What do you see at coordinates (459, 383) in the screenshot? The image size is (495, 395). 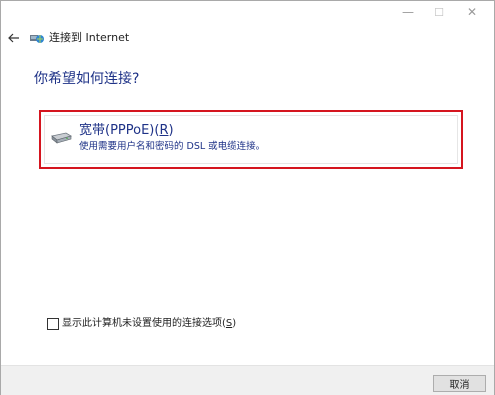 I see `cancel-button: 取消` at bounding box center [459, 383].